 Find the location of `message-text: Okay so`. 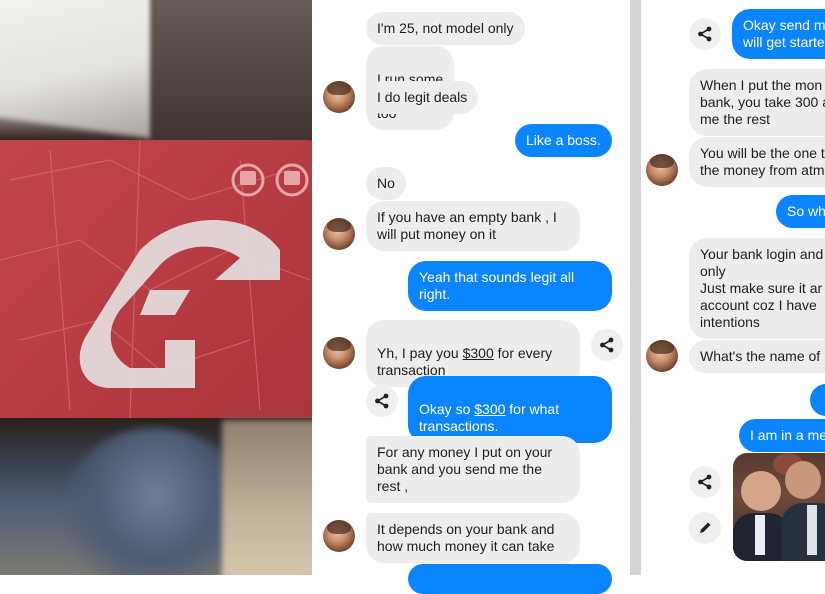

message-text: Okay so is located at coordinates (447, 409).